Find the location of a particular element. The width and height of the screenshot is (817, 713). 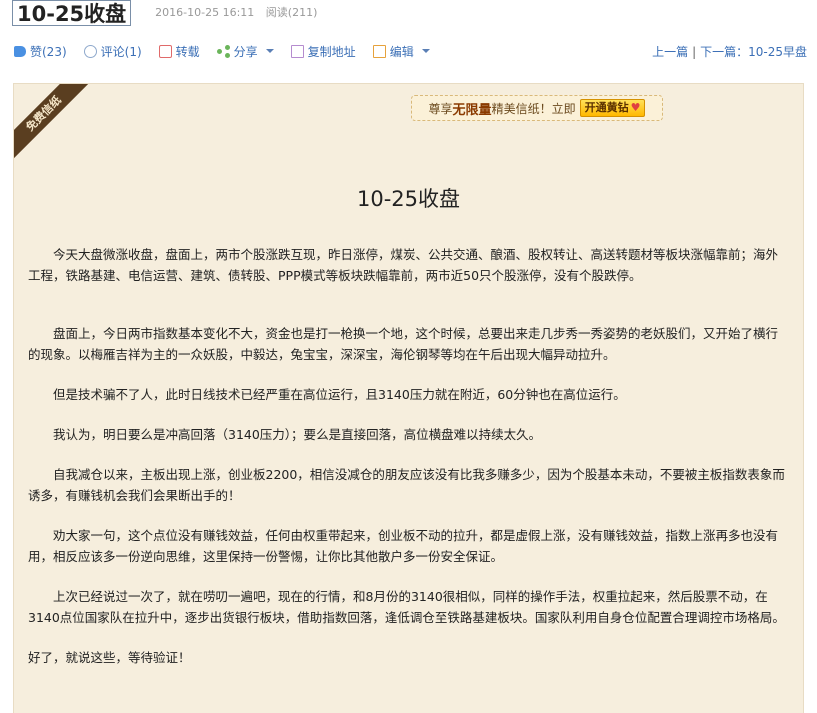

open-vip-label: 开通黄钻 is located at coordinates (606, 107).